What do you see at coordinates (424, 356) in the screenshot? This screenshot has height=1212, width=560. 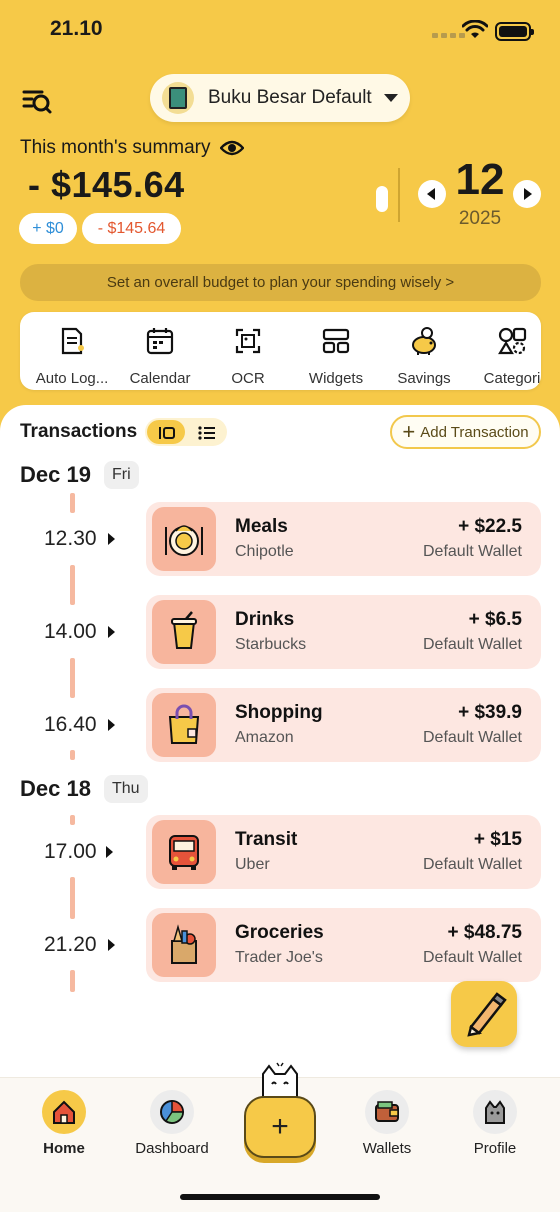 I see `tool-savings: Savings` at bounding box center [424, 356].